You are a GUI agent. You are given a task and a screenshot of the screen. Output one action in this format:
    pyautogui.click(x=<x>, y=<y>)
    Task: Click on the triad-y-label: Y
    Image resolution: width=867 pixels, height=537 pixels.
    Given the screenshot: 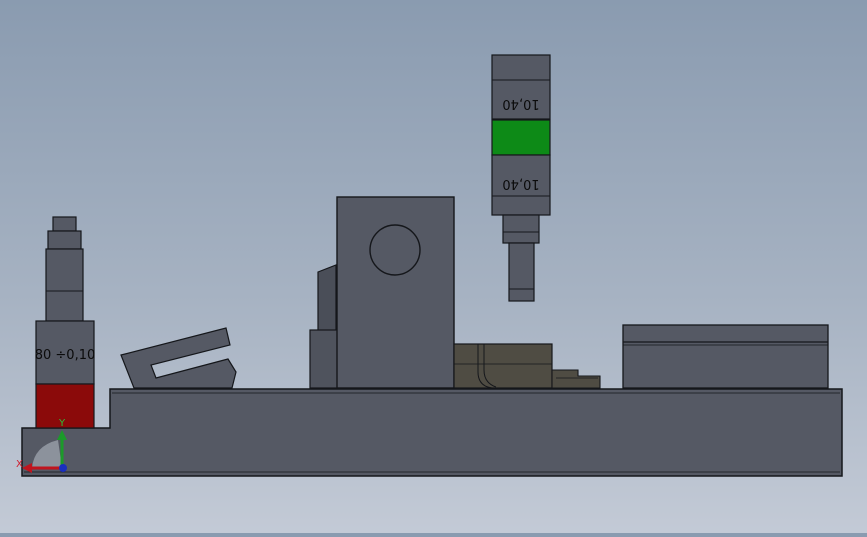 What is the action you would take?
    pyautogui.click(x=62, y=423)
    